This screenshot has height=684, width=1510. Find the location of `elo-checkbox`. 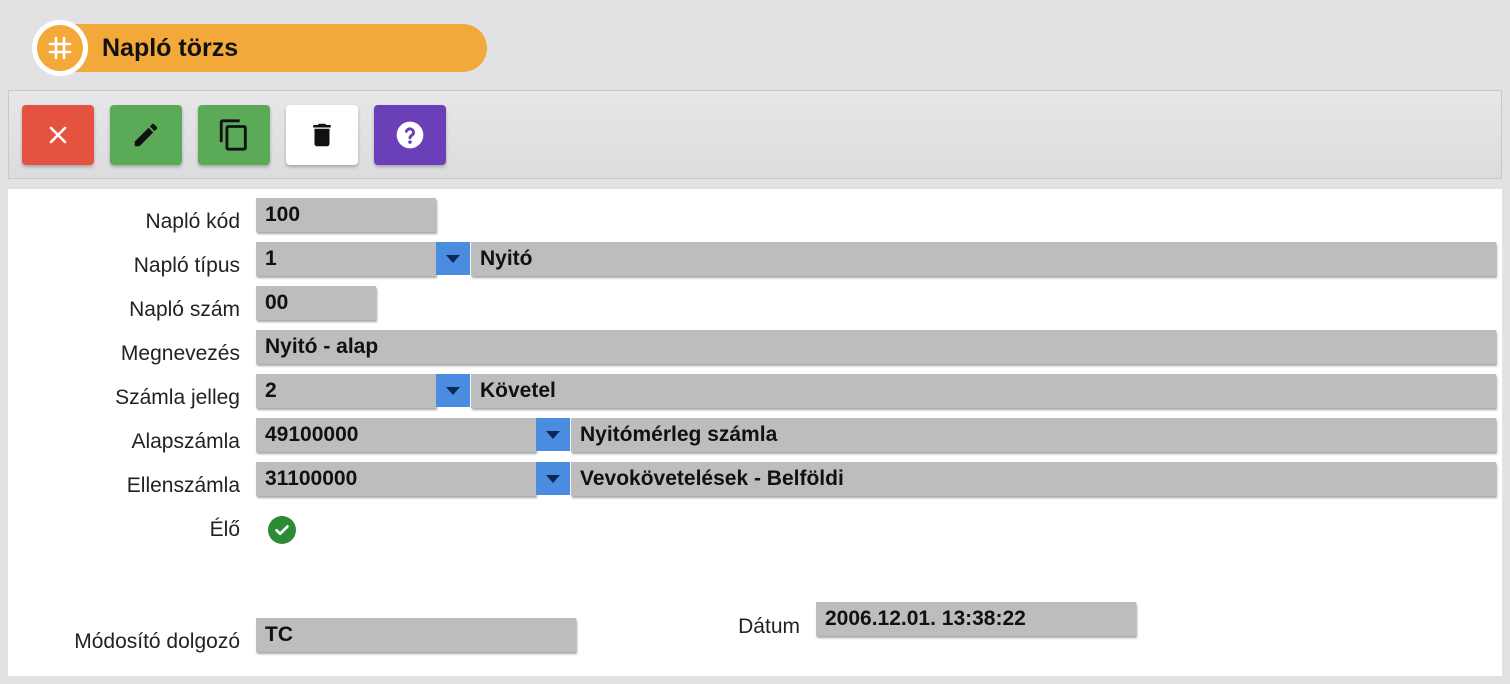

elo-checkbox is located at coordinates (282, 530).